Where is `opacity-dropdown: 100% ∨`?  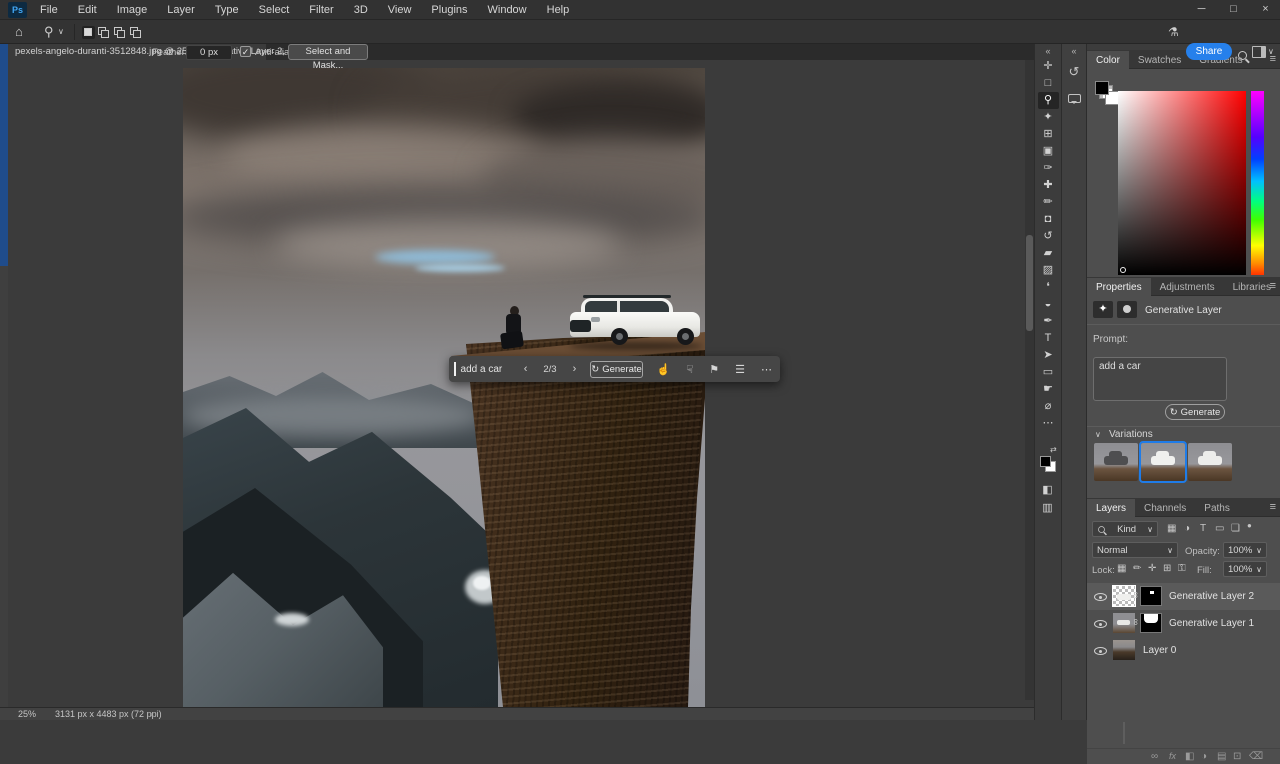 opacity-dropdown: 100% ∨ is located at coordinates (1245, 550).